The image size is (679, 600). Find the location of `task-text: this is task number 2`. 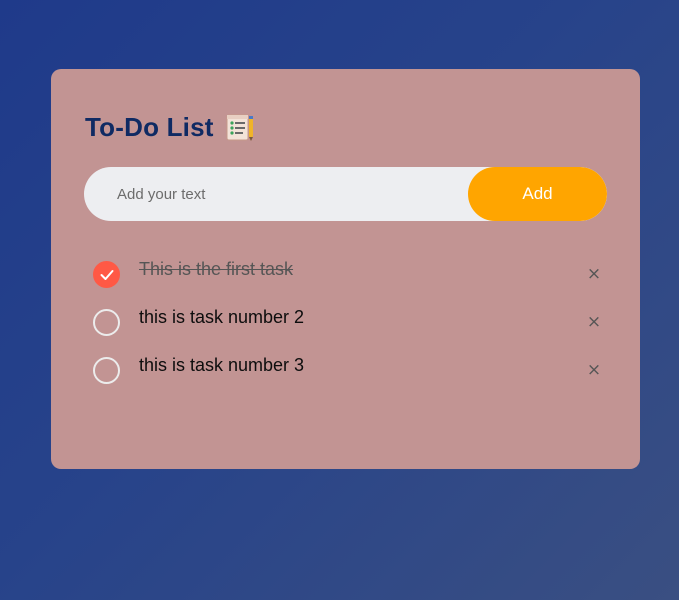

task-text: this is task number 2 is located at coordinates (222, 317).